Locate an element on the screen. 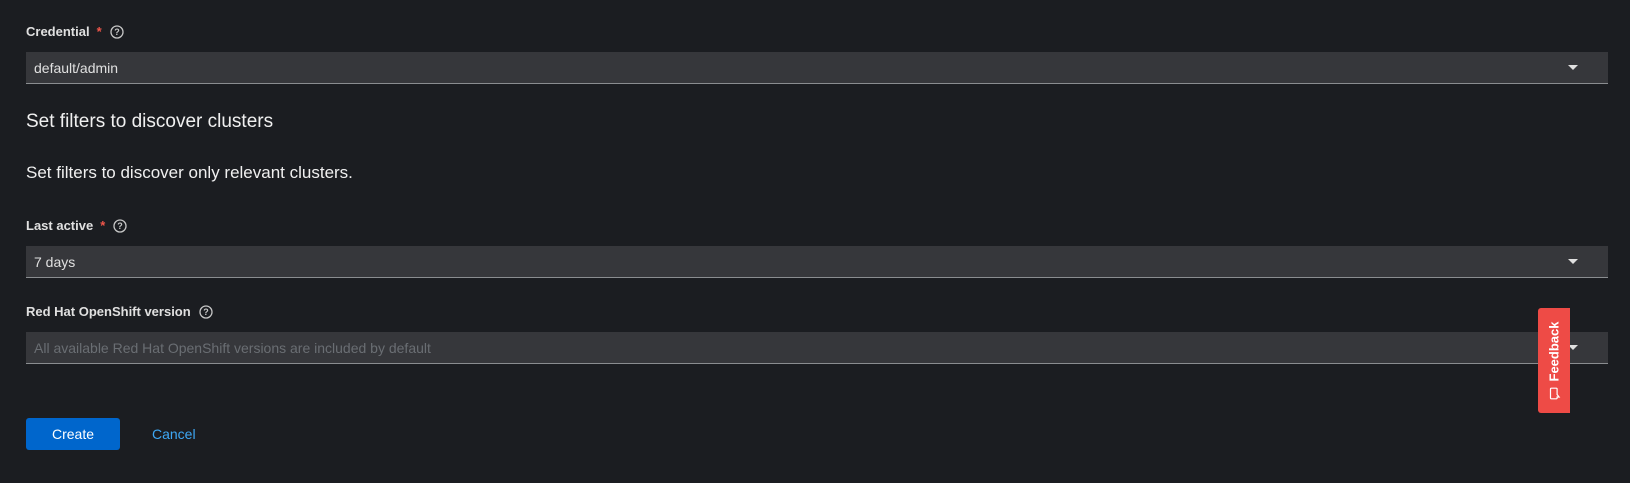 This screenshot has height=483, width=1630. last-active-label-row: Last active * ? is located at coordinates (76, 225).